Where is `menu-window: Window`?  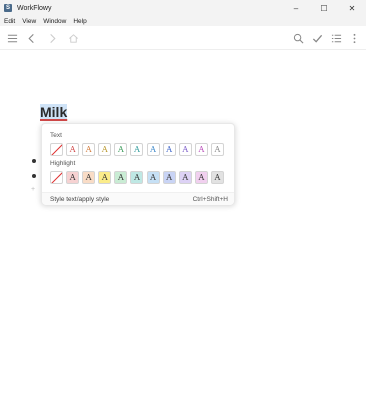
menu-window: Window is located at coordinates (54, 21).